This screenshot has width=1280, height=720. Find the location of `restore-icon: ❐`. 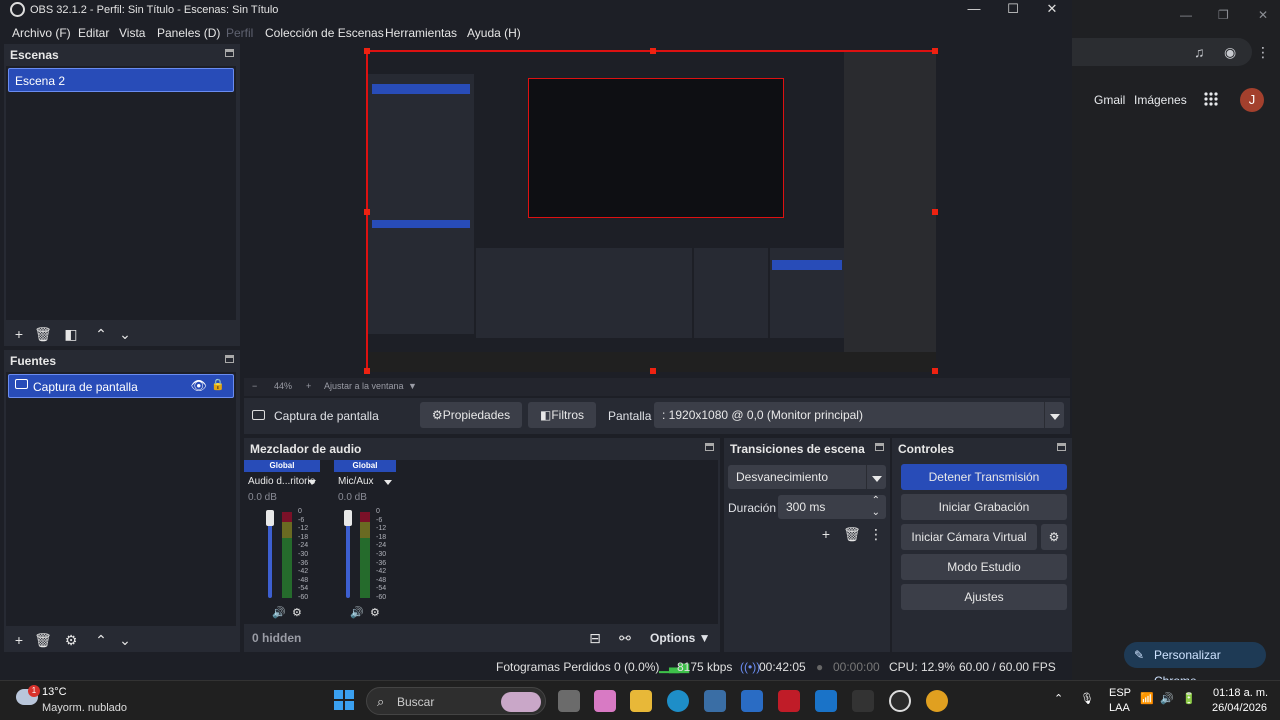

restore-icon: ❐ is located at coordinates (1223, 15).